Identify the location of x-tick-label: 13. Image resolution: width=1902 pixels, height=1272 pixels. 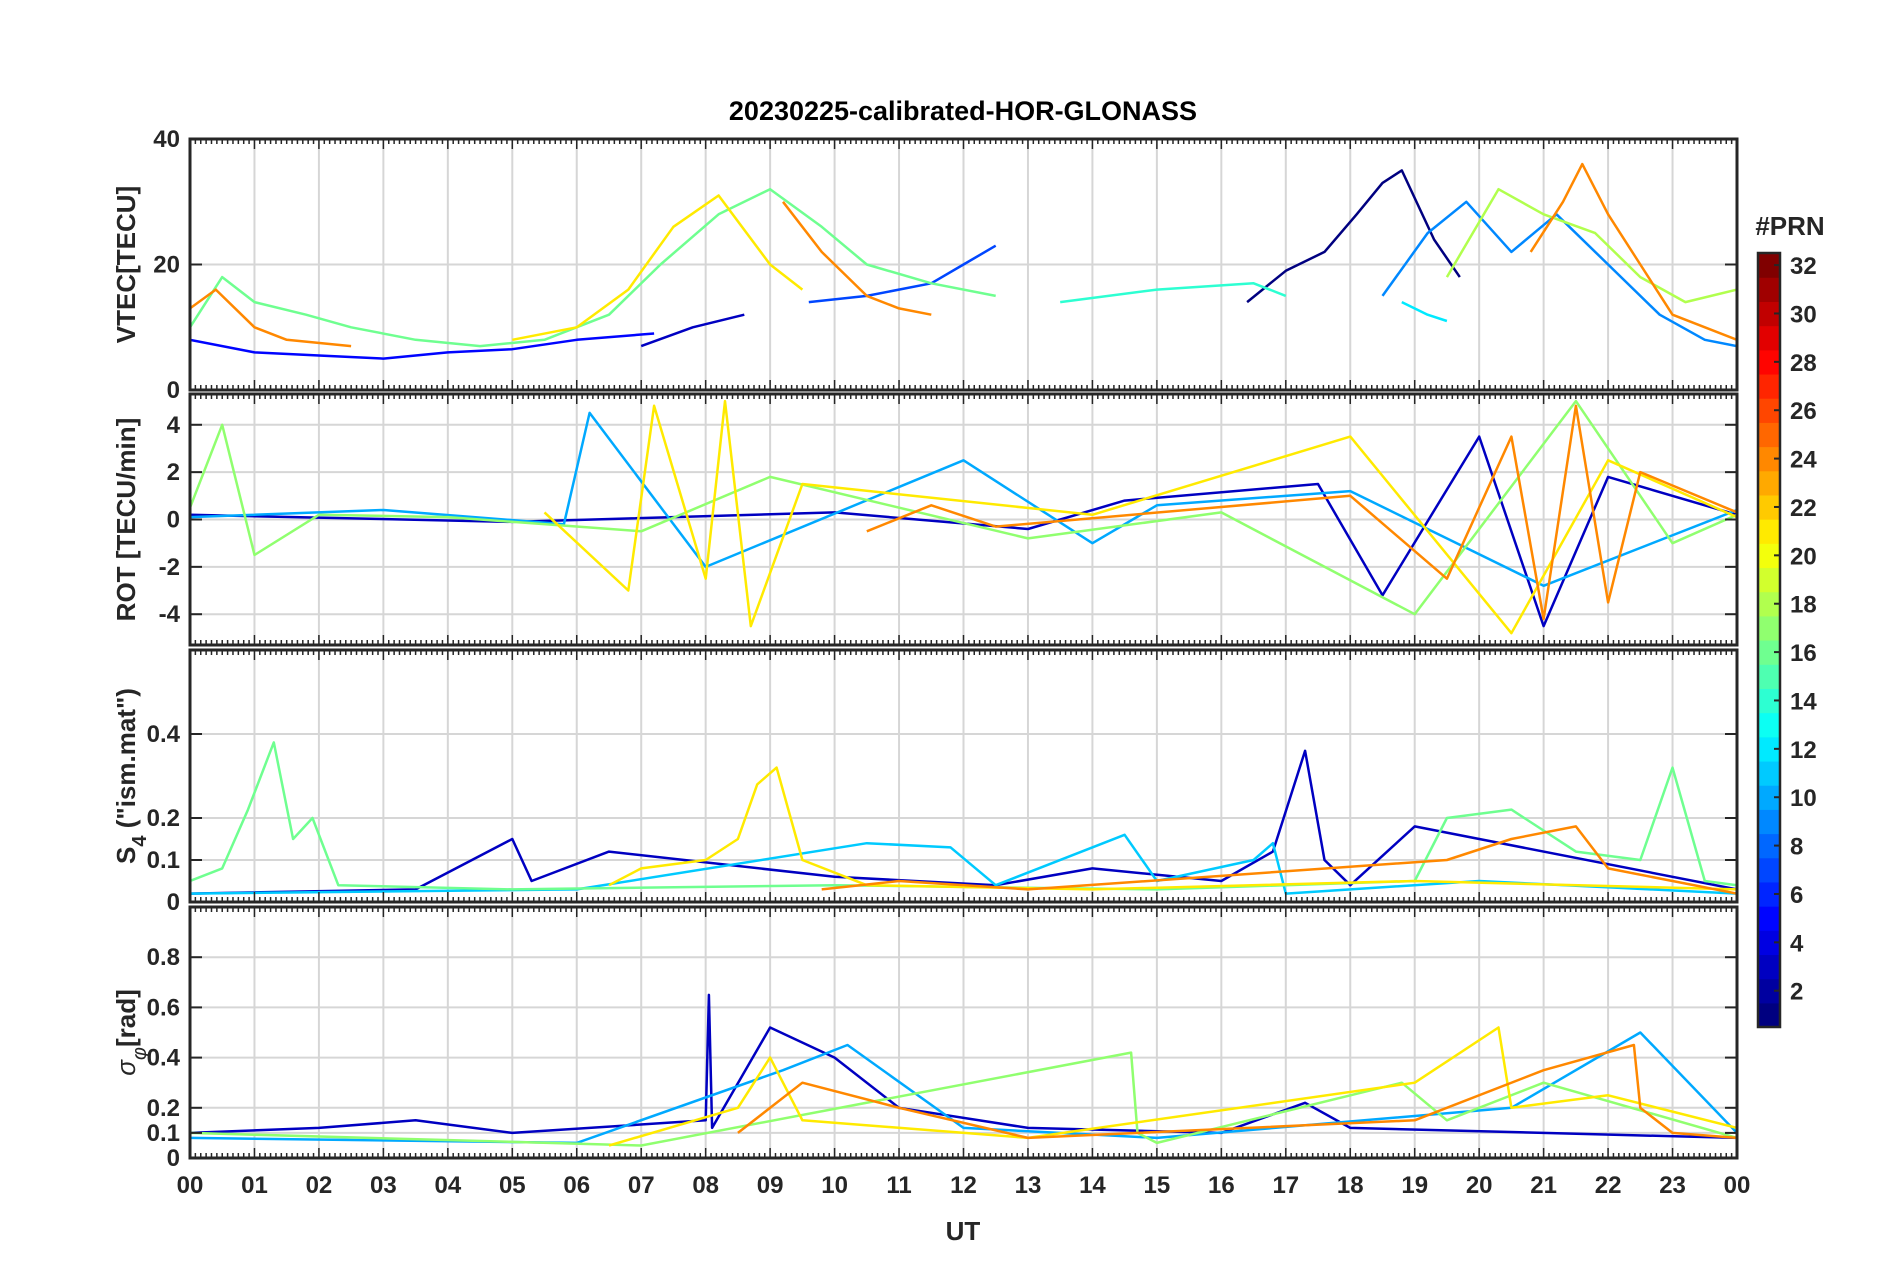
(1028, 1185).